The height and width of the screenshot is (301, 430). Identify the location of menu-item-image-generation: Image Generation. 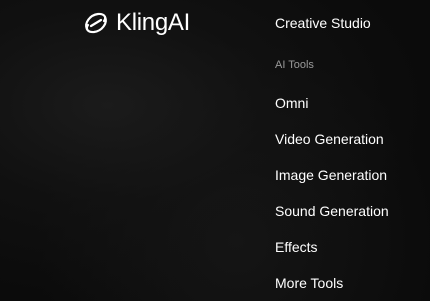
(331, 175).